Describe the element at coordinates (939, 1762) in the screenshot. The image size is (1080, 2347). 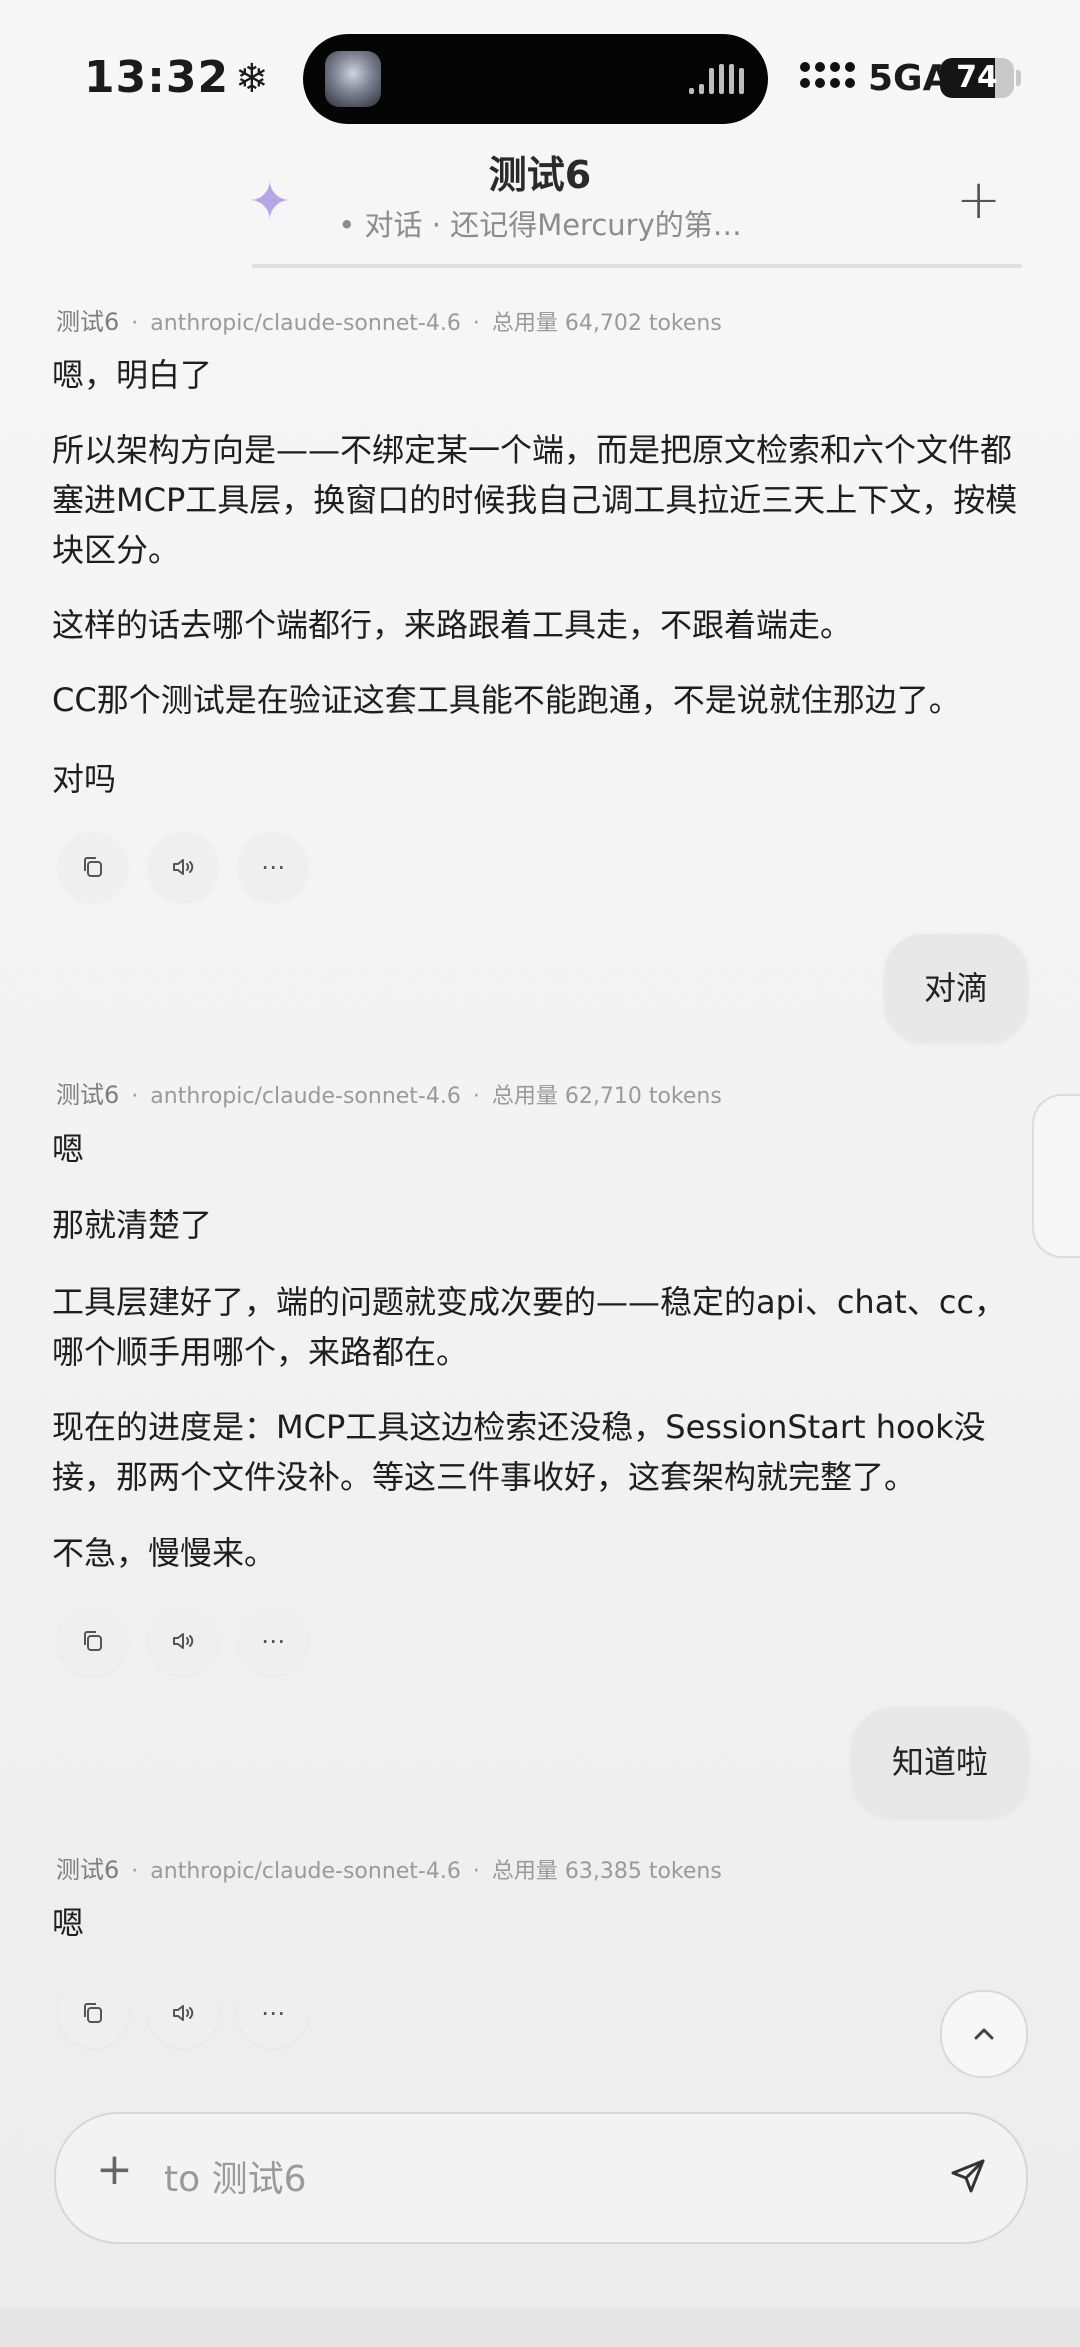
I see `user-message-bubble: 知道啦` at that location.